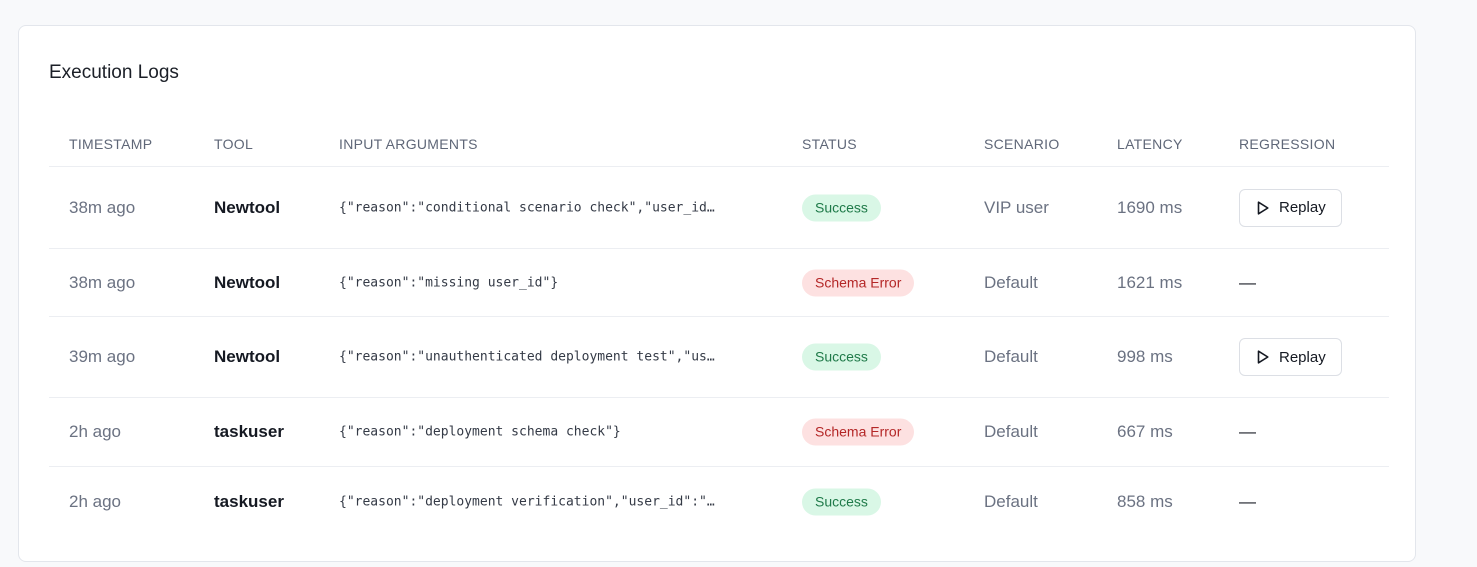 The image size is (1477, 567). What do you see at coordinates (1145, 356) in the screenshot?
I see `latency-cell: 998 ms` at bounding box center [1145, 356].